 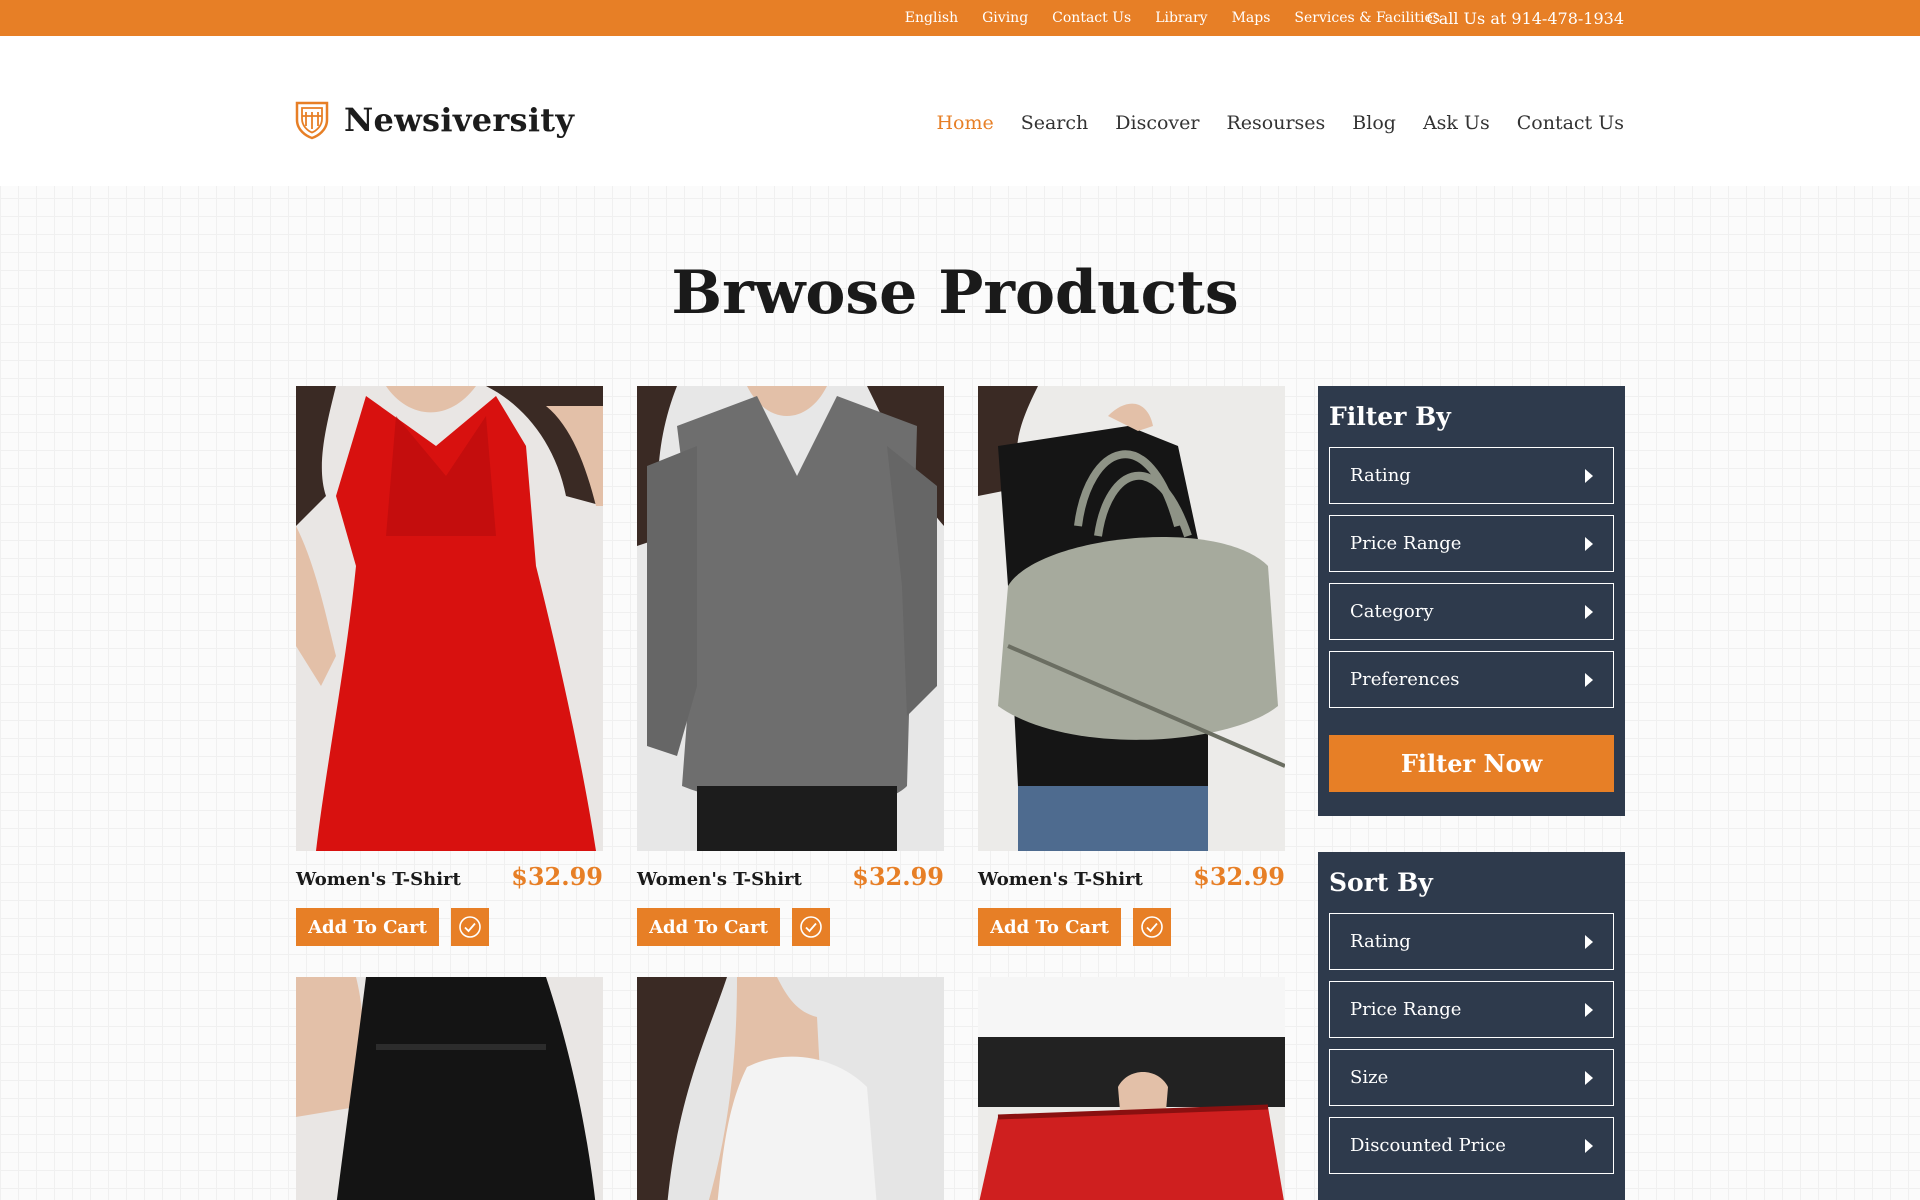 What do you see at coordinates (1428, 1145) in the screenshot?
I see `sort-item-label: Discounted Price` at bounding box center [1428, 1145].